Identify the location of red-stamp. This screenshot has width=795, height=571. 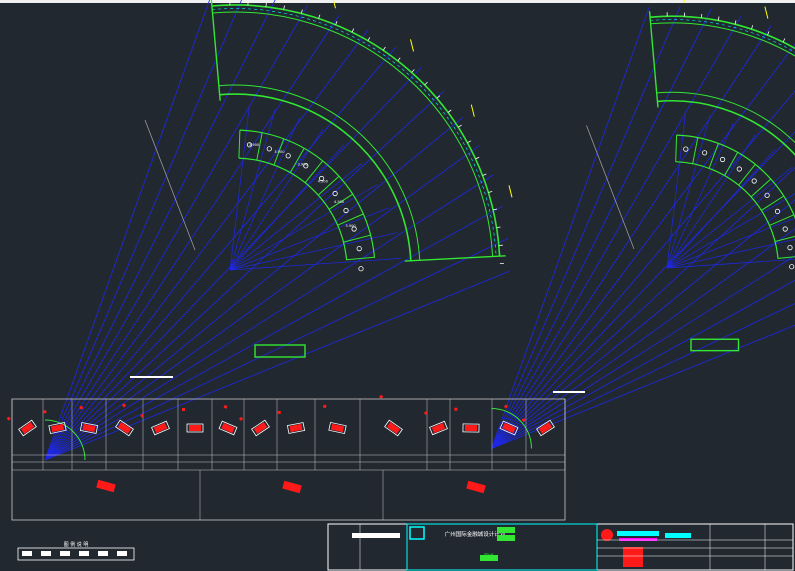
(633, 557).